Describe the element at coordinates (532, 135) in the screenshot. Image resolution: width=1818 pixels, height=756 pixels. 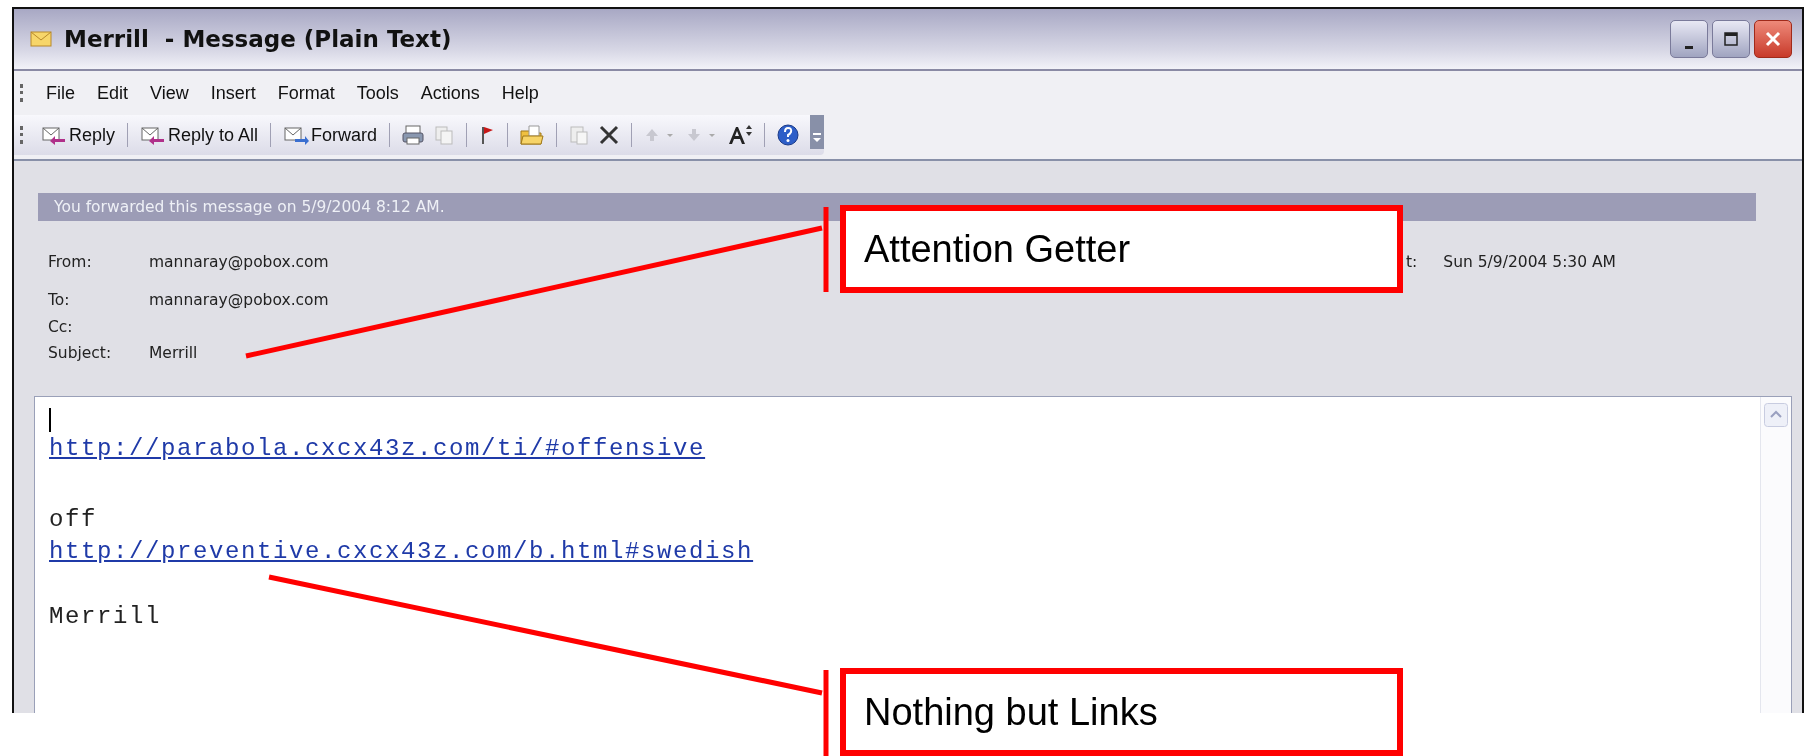
I see `folder-icon` at that location.